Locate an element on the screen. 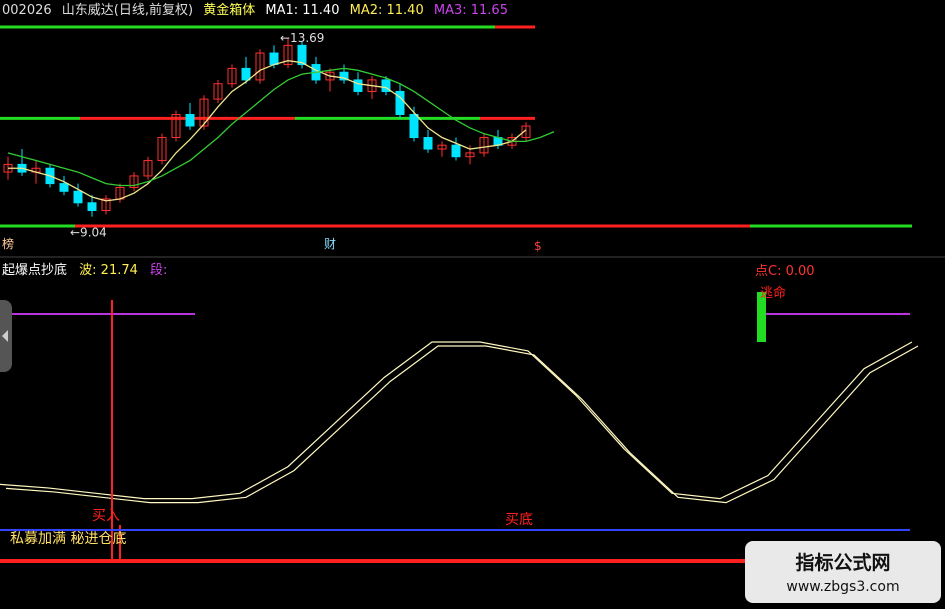  high-label: ←13.69 is located at coordinates (302, 38).